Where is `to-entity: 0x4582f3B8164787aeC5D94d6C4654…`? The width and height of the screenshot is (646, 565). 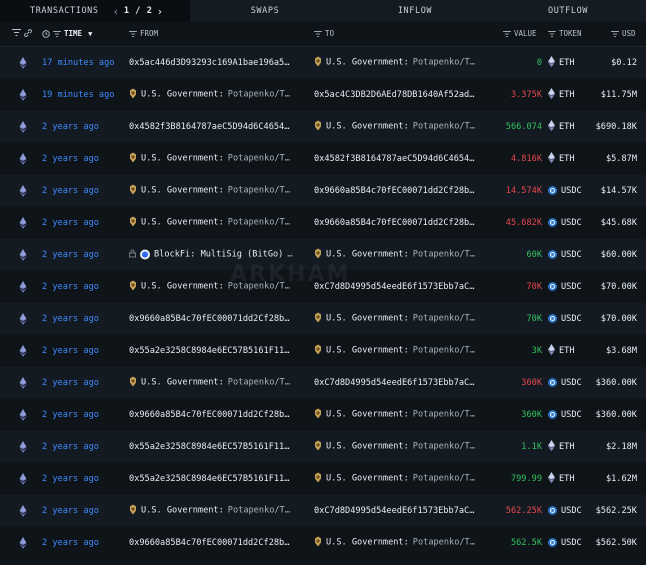 to-entity: 0x4582f3B8164787aeC5D94d6C4654… is located at coordinates (394, 159).